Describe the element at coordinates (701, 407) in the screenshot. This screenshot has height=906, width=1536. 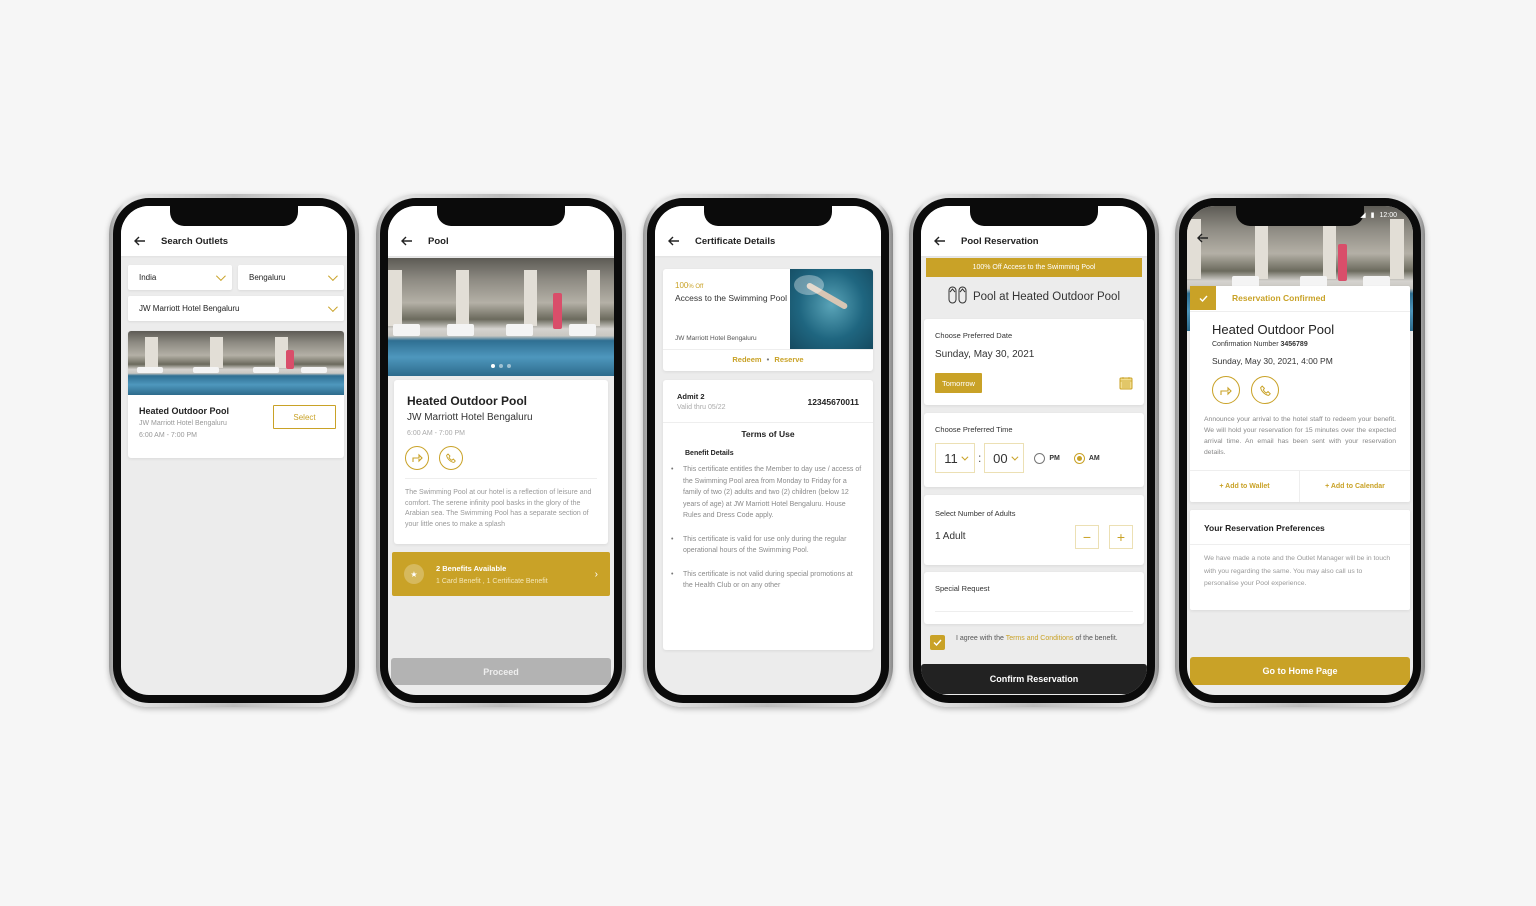
I see `valid-thru: Valid thru 05/22` at that location.